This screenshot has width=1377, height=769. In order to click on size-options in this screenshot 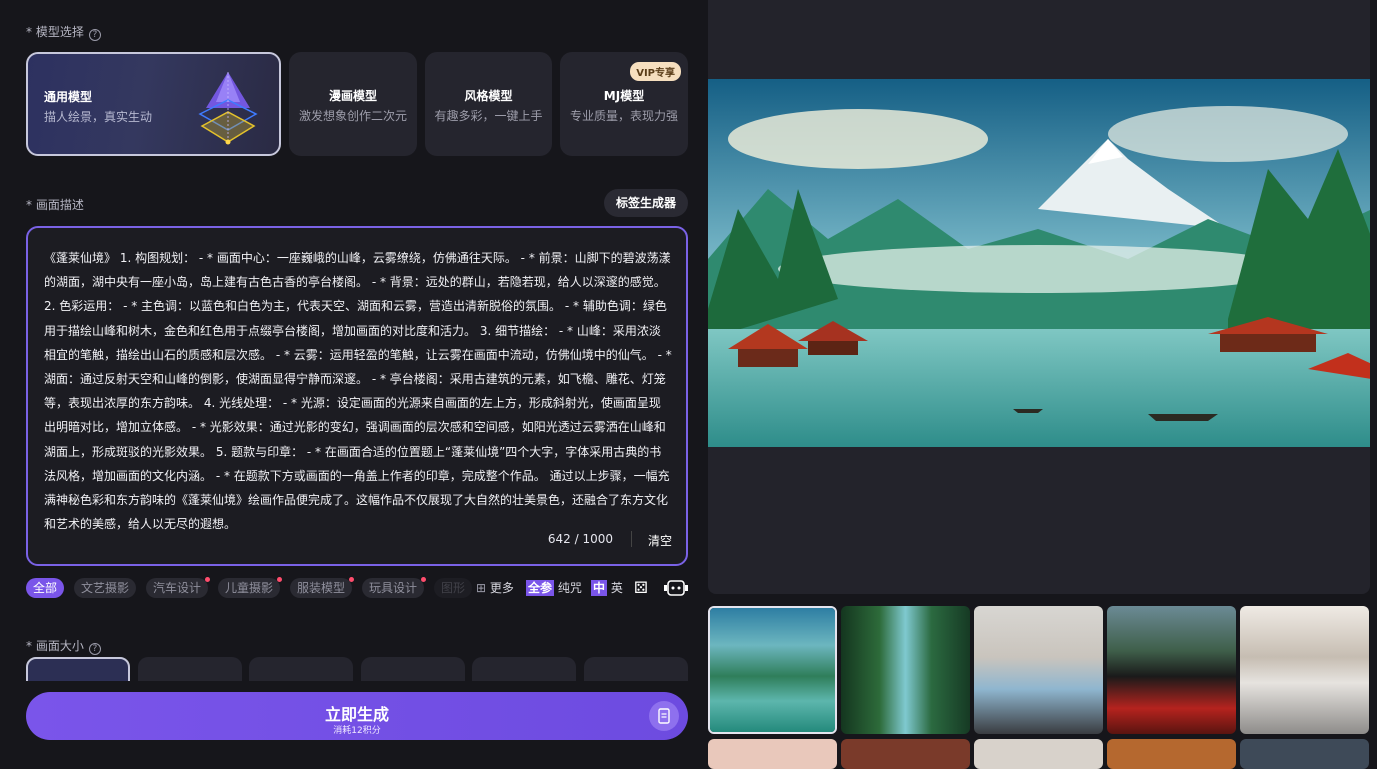, I will do `click(357, 669)`.